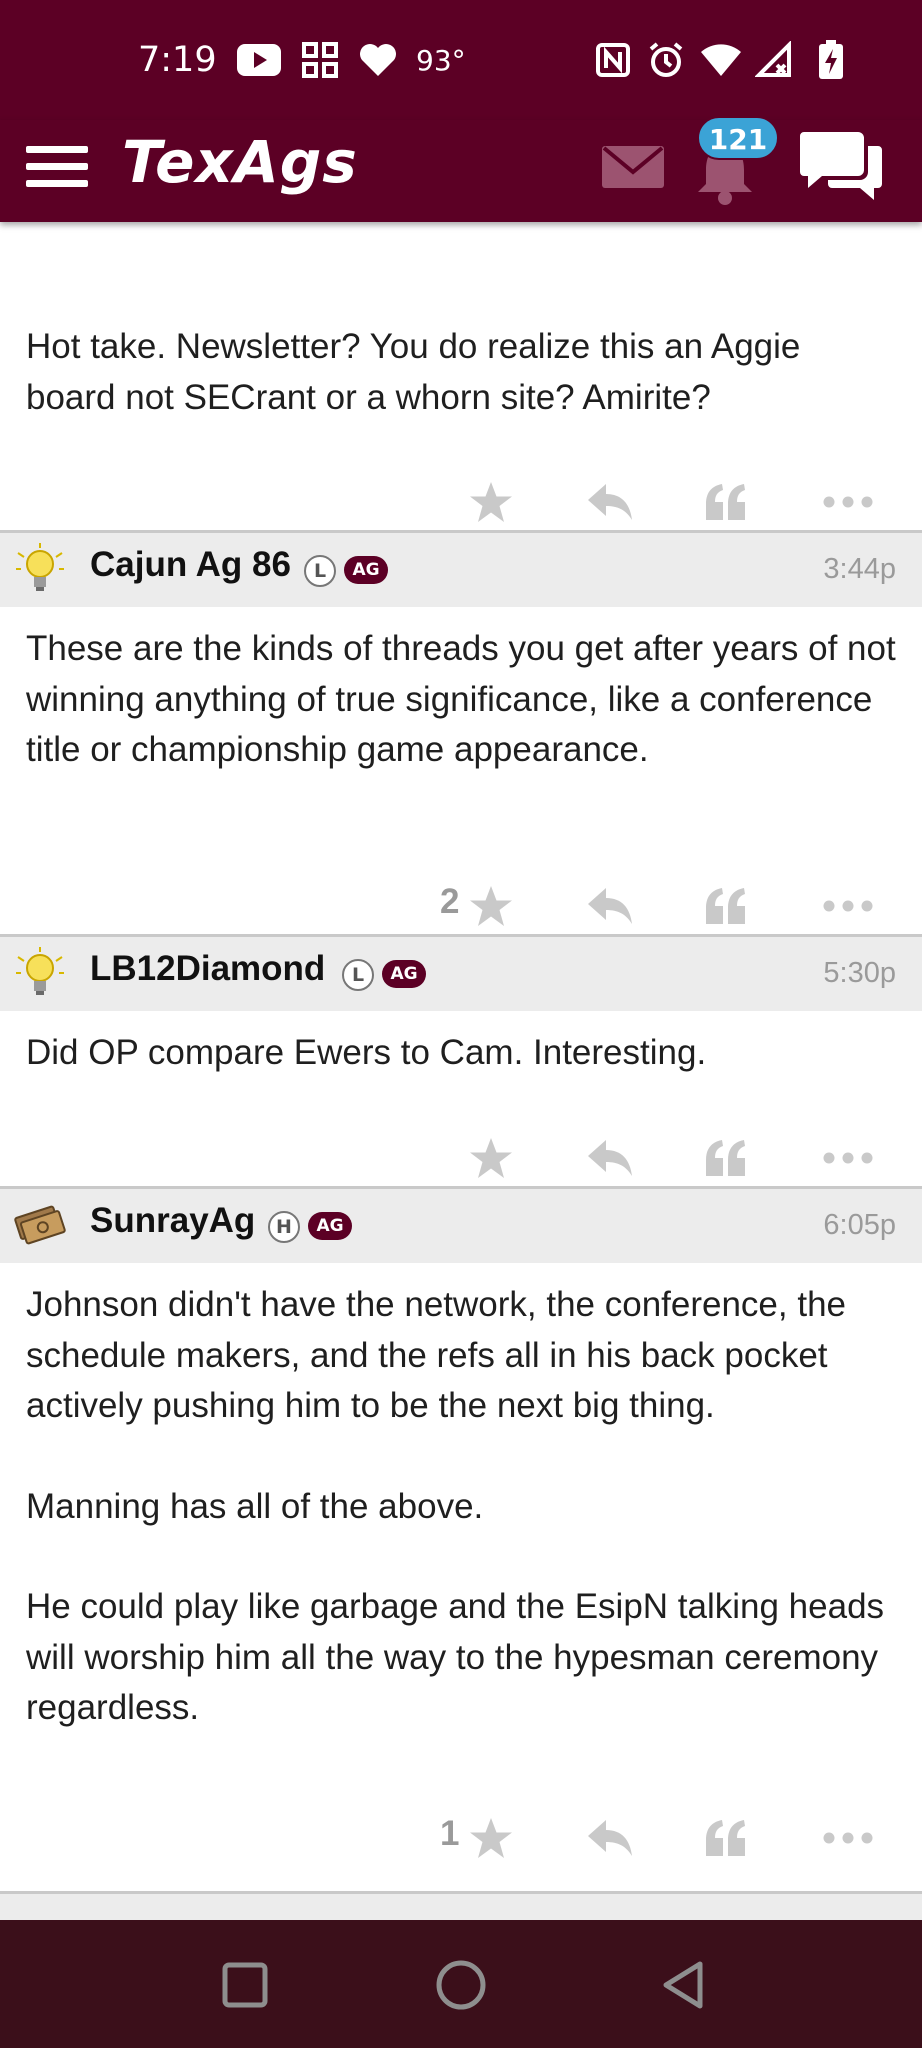 Image resolution: width=922 pixels, height=2048 pixels. Describe the element at coordinates (40, 1225) in the screenshot. I see `cash-icon` at that location.